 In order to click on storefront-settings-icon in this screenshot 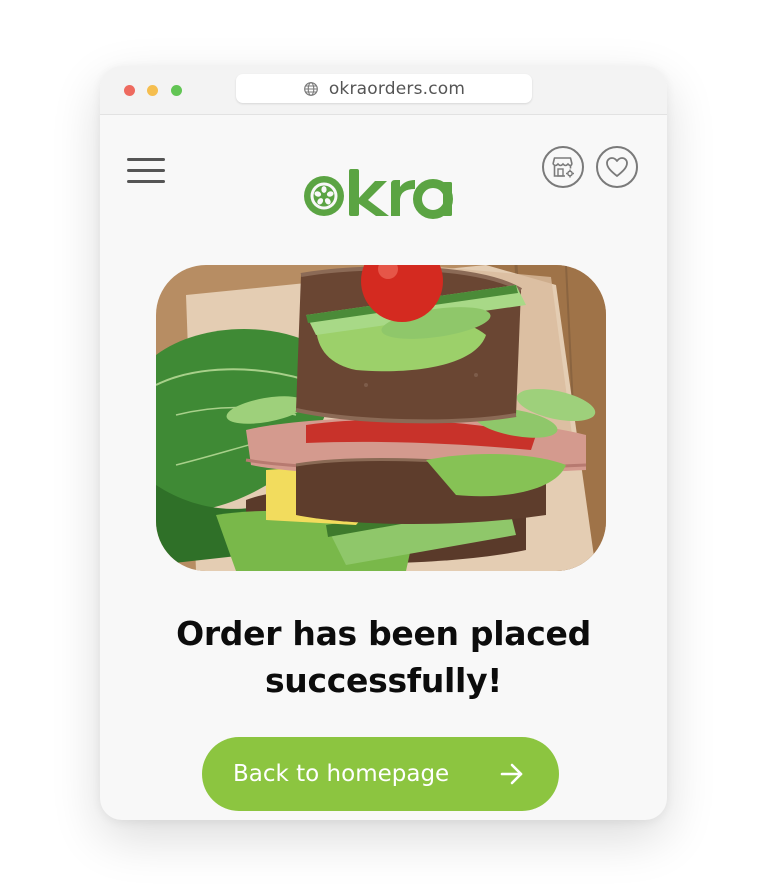, I will do `click(563, 167)`.